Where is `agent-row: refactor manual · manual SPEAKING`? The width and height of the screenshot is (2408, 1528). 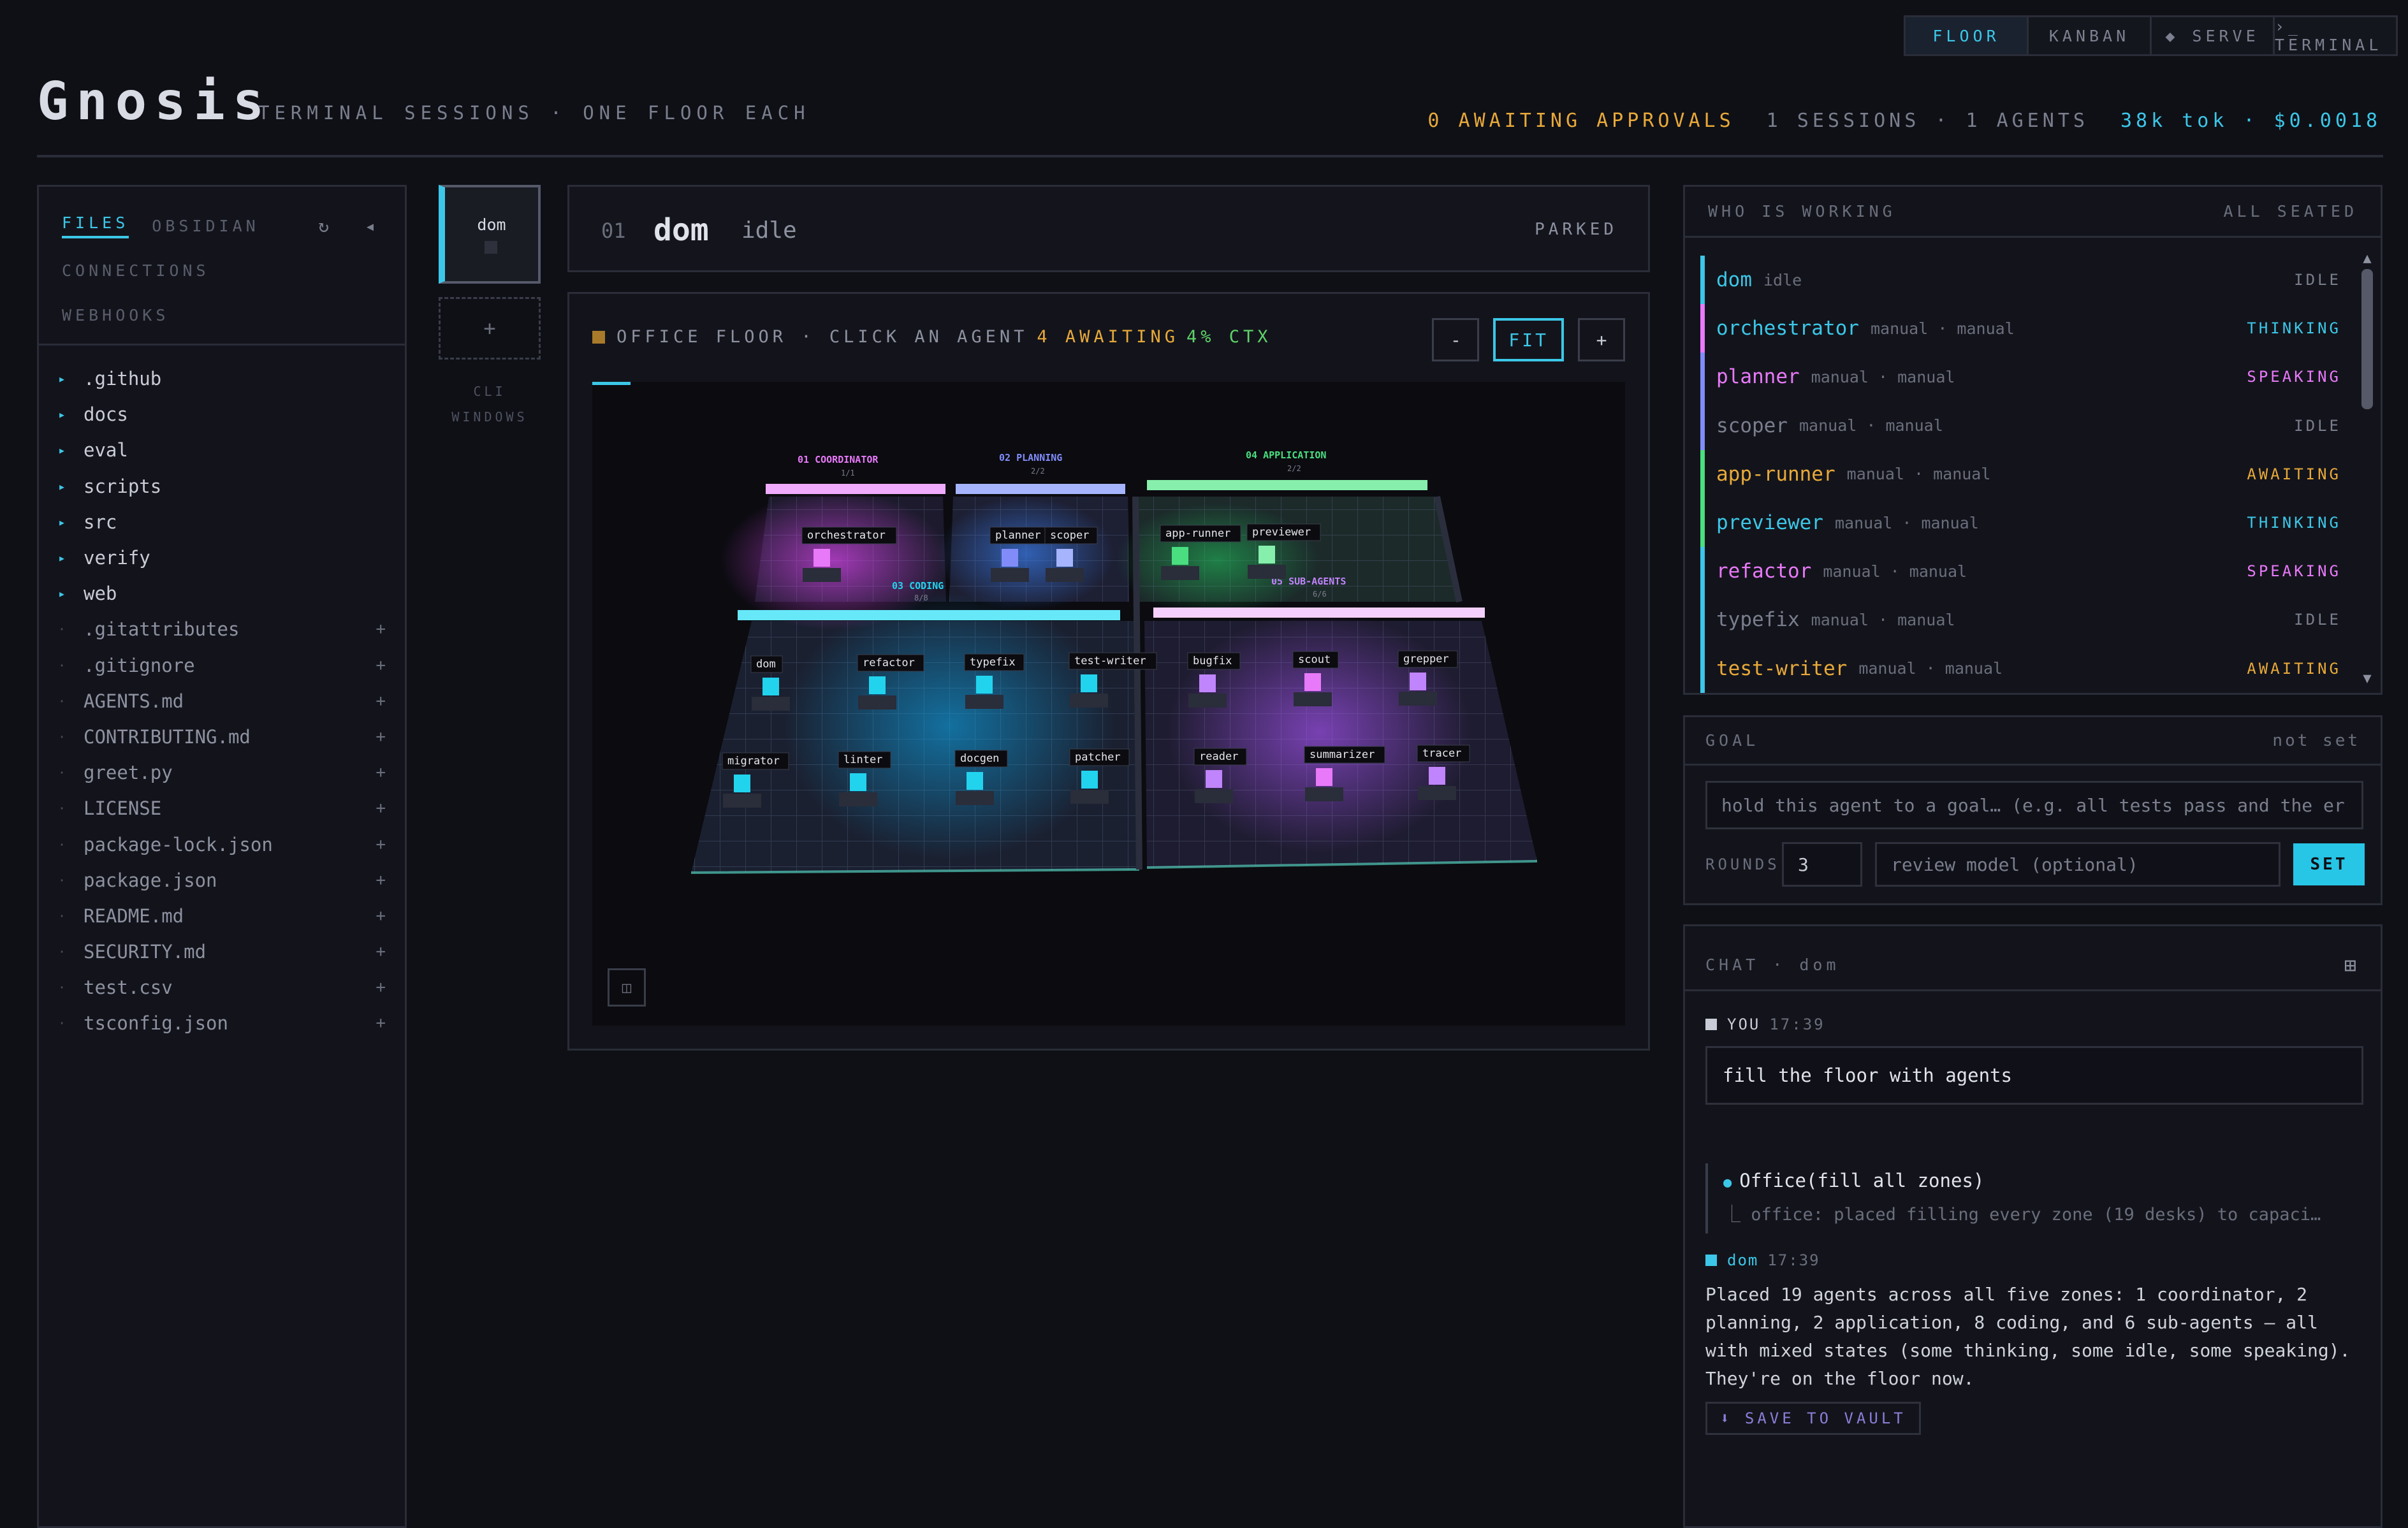
agent-row: refactor manual · manual SPEAKING is located at coordinates (2020, 571).